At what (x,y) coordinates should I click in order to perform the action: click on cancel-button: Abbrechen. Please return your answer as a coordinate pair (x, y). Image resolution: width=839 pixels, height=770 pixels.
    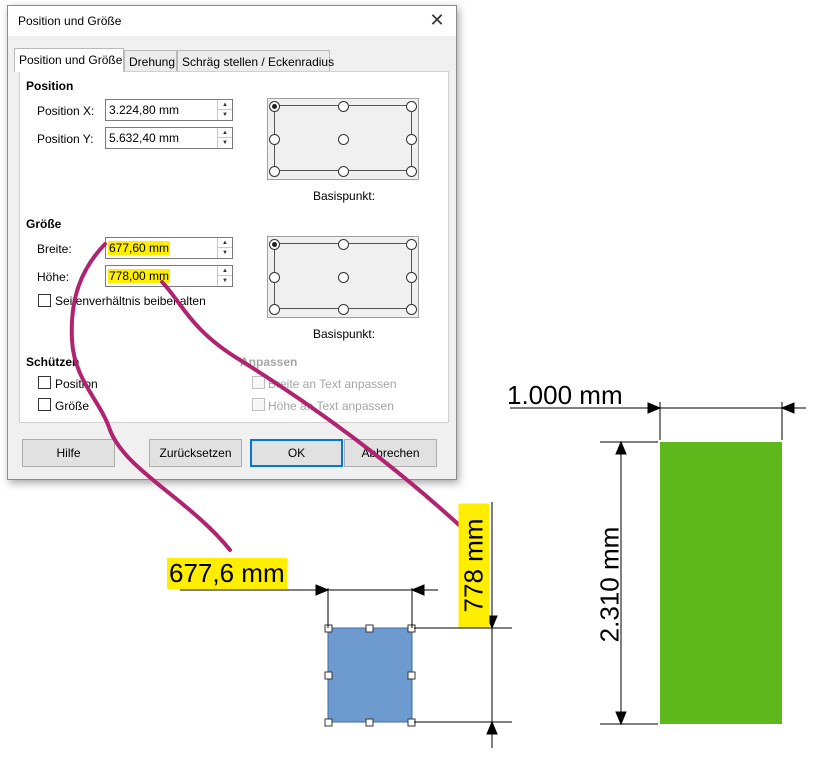
    Looking at the image, I should click on (390, 453).